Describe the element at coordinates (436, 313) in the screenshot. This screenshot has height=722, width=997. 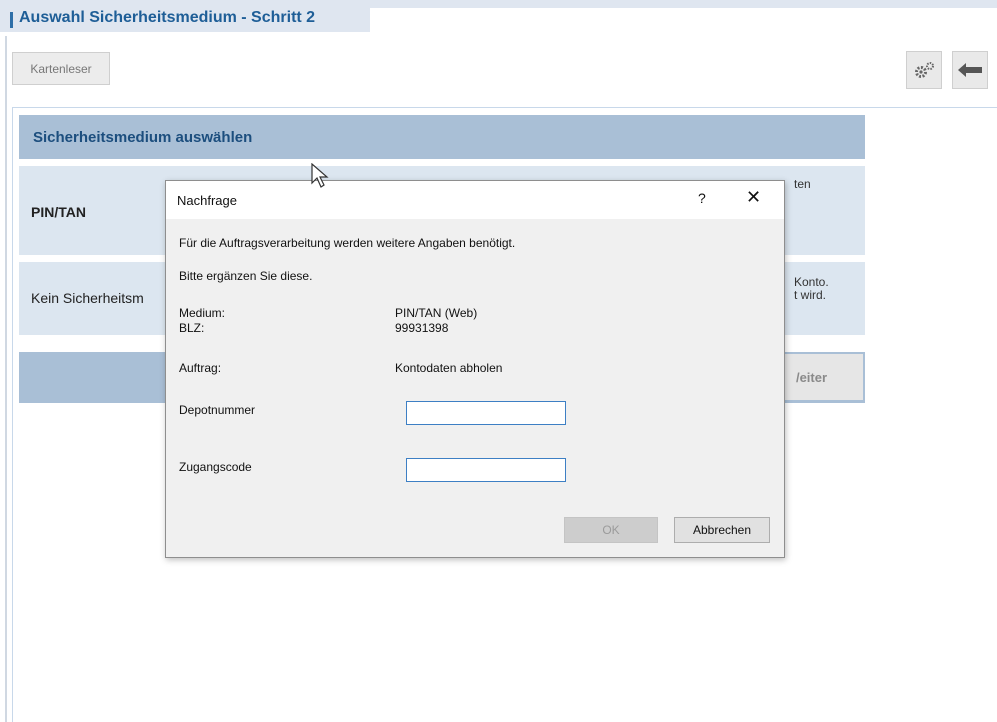
I see `medium-value: PIN/TAN (Web)` at that location.